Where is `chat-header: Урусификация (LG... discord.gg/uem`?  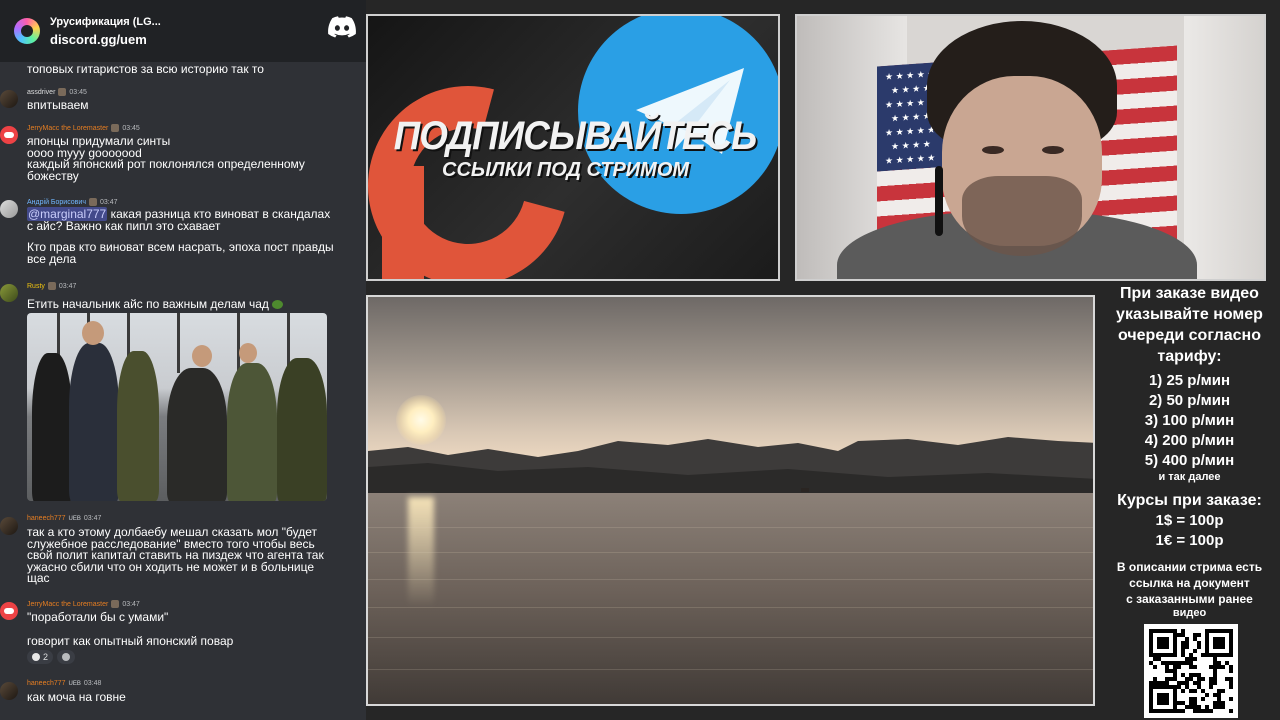 chat-header: Урусификация (LG... discord.gg/uem is located at coordinates (183, 31).